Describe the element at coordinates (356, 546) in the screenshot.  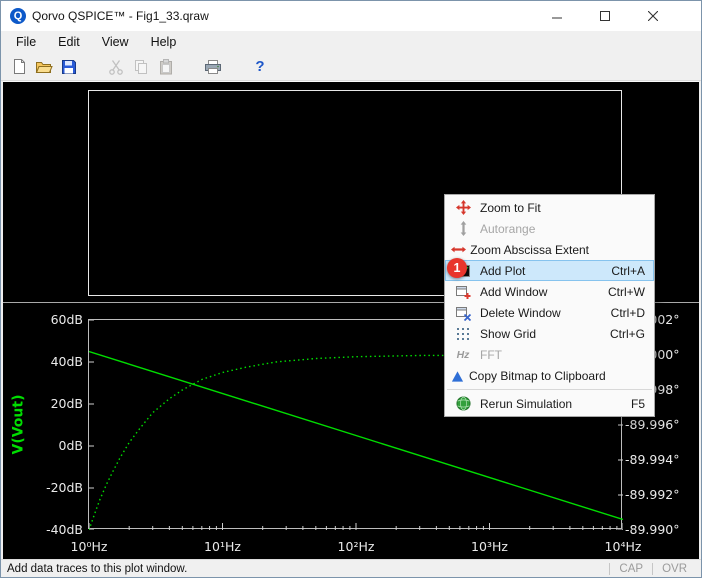
I see `x-tick-label: 10²Hz` at that location.